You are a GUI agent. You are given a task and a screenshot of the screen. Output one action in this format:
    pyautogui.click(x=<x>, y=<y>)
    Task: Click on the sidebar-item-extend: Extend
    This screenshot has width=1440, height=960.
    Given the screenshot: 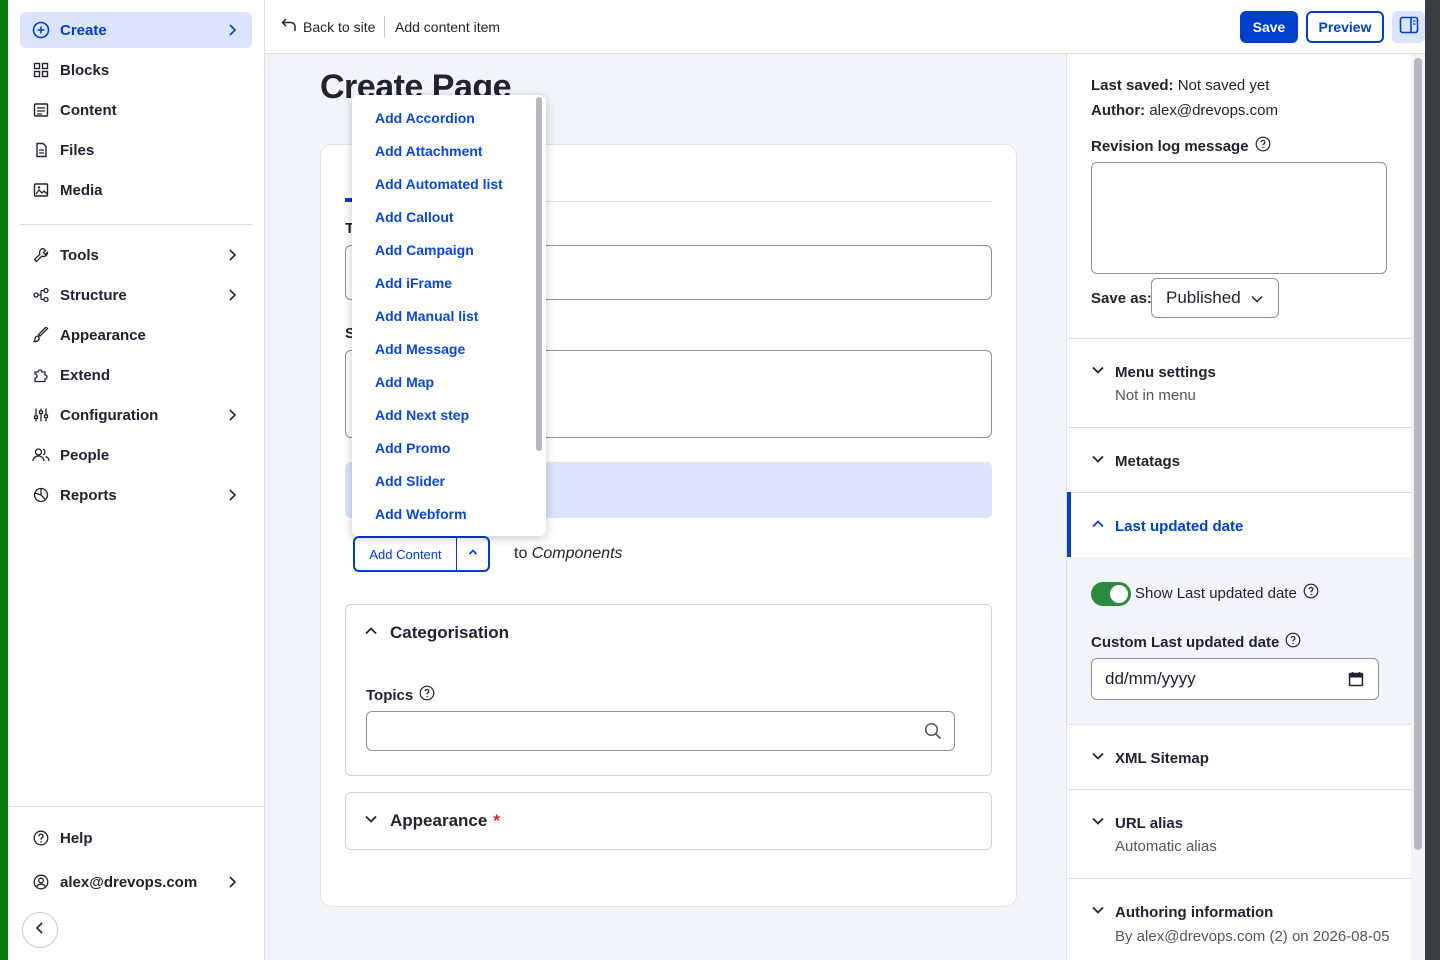 What is the action you would take?
    pyautogui.click(x=136, y=375)
    